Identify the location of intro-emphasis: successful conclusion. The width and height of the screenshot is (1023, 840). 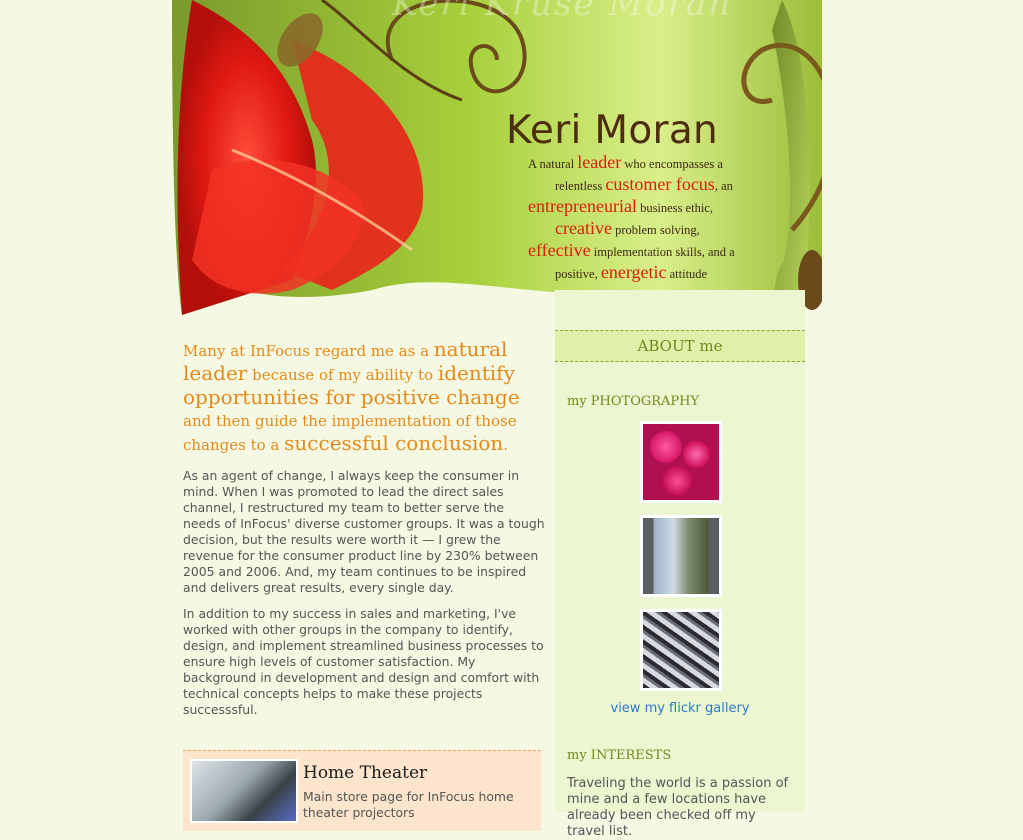
(394, 443).